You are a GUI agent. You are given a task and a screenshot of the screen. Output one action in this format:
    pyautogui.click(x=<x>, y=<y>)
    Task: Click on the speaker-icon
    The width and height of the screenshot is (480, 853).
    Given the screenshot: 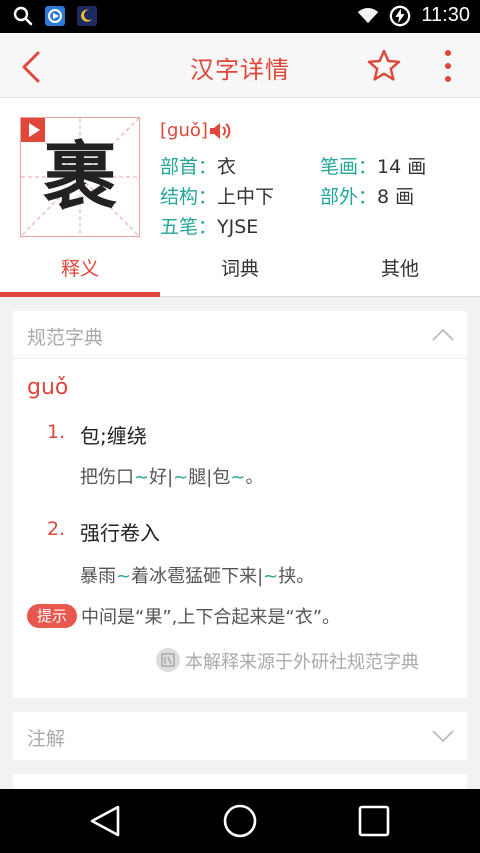 What is the action you would take?
    pyautogui.click(x=220, y=131)
    